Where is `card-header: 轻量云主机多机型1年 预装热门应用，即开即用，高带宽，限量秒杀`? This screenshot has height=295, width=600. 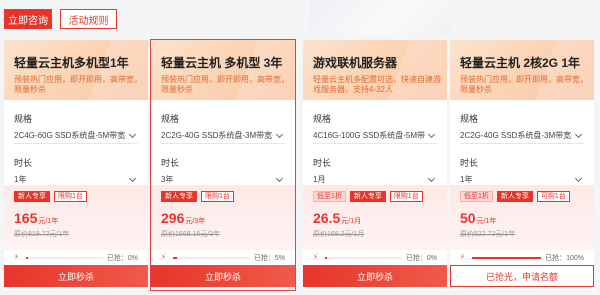 card-header: 轻量云主机多机型1年 预装热门应用，即开即用，高带宽，限量秒杀 is located at coordinates (76, 70).